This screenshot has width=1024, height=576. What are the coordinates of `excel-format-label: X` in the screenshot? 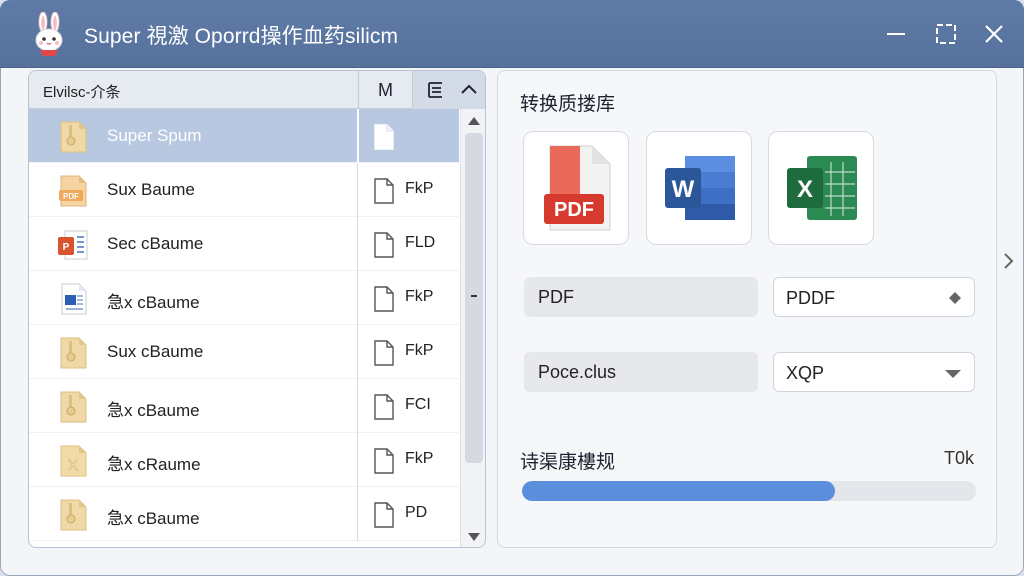 It's located at (805, 189).